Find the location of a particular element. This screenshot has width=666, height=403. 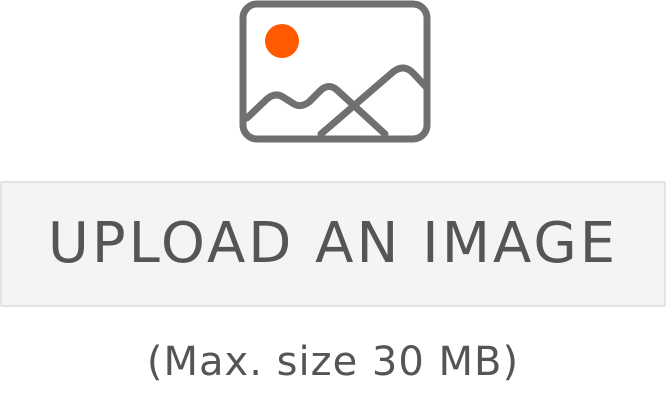

upload-button-label: UPLOAD AN IMAGE is located at coordinates (333, 243).